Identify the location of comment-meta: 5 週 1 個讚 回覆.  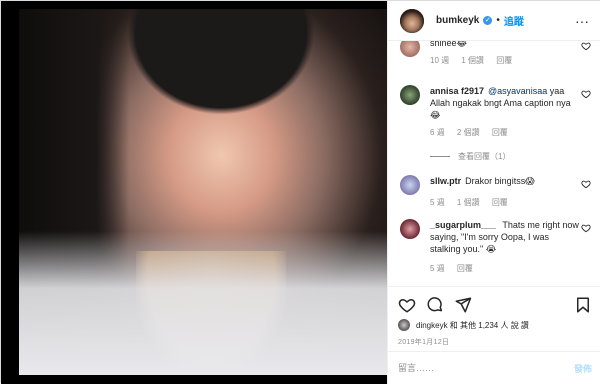
(474, 202).